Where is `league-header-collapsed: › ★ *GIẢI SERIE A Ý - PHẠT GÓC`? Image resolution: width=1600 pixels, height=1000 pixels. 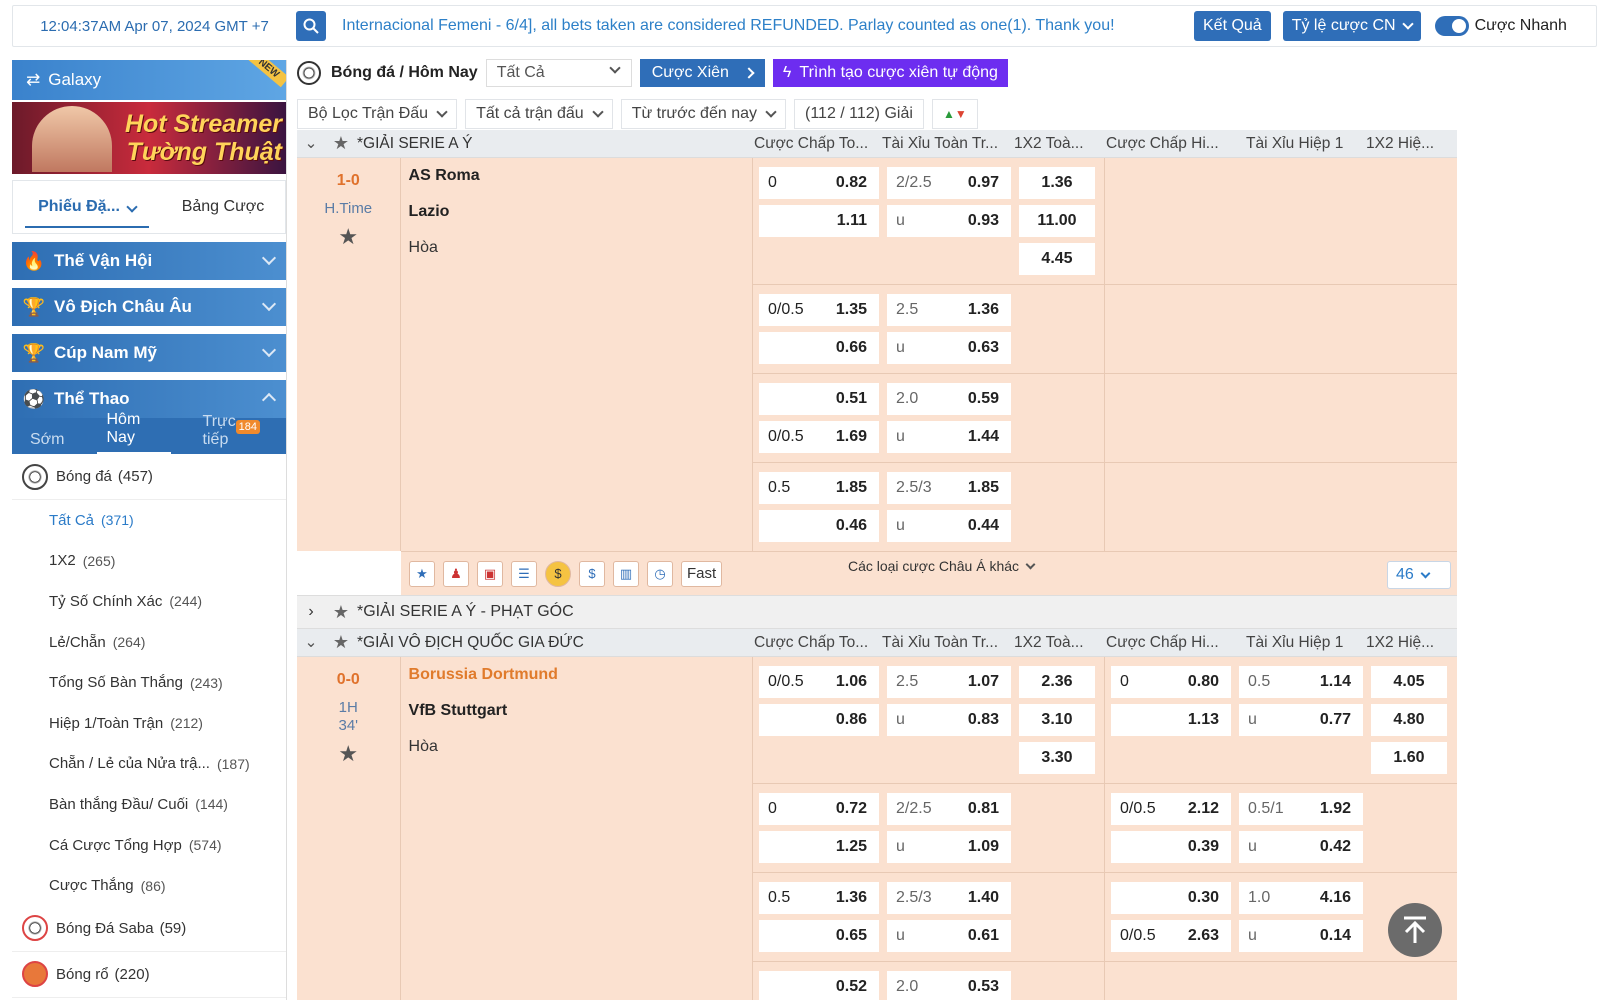
league-header-collapsed: › ★ *GIẢI SERIE A Ý - PHẠT GÓC is located at coordinates (877, 612).